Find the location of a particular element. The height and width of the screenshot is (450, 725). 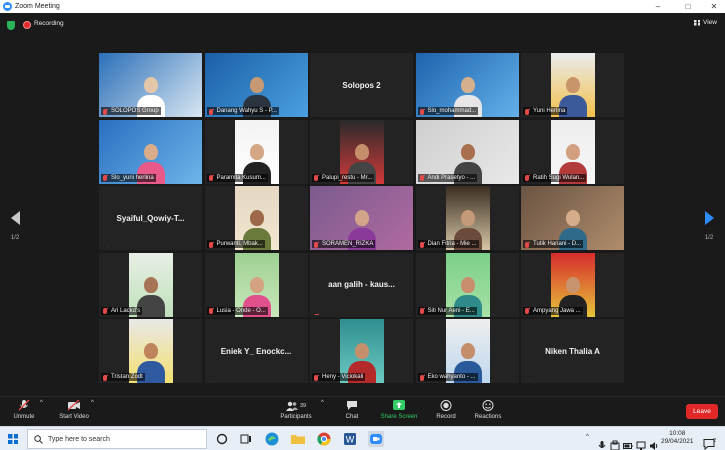

clock-date: 29/04/2021 is located at coordinates (677, 441).